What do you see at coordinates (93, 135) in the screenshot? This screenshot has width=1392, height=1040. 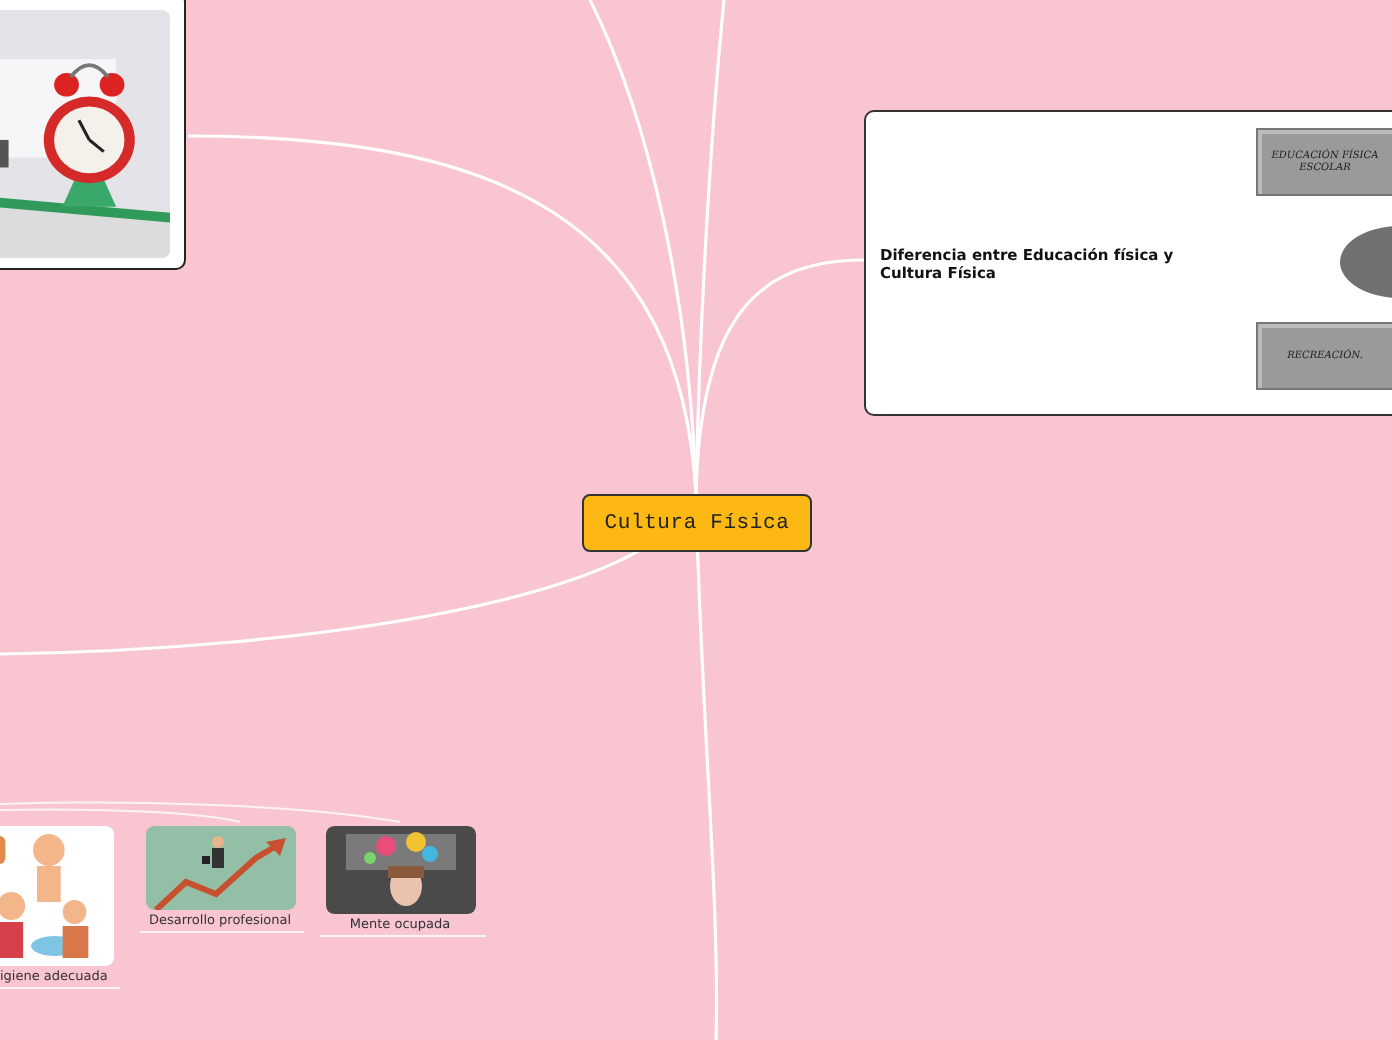 I see `image-node` at bounding box center [93, 135].